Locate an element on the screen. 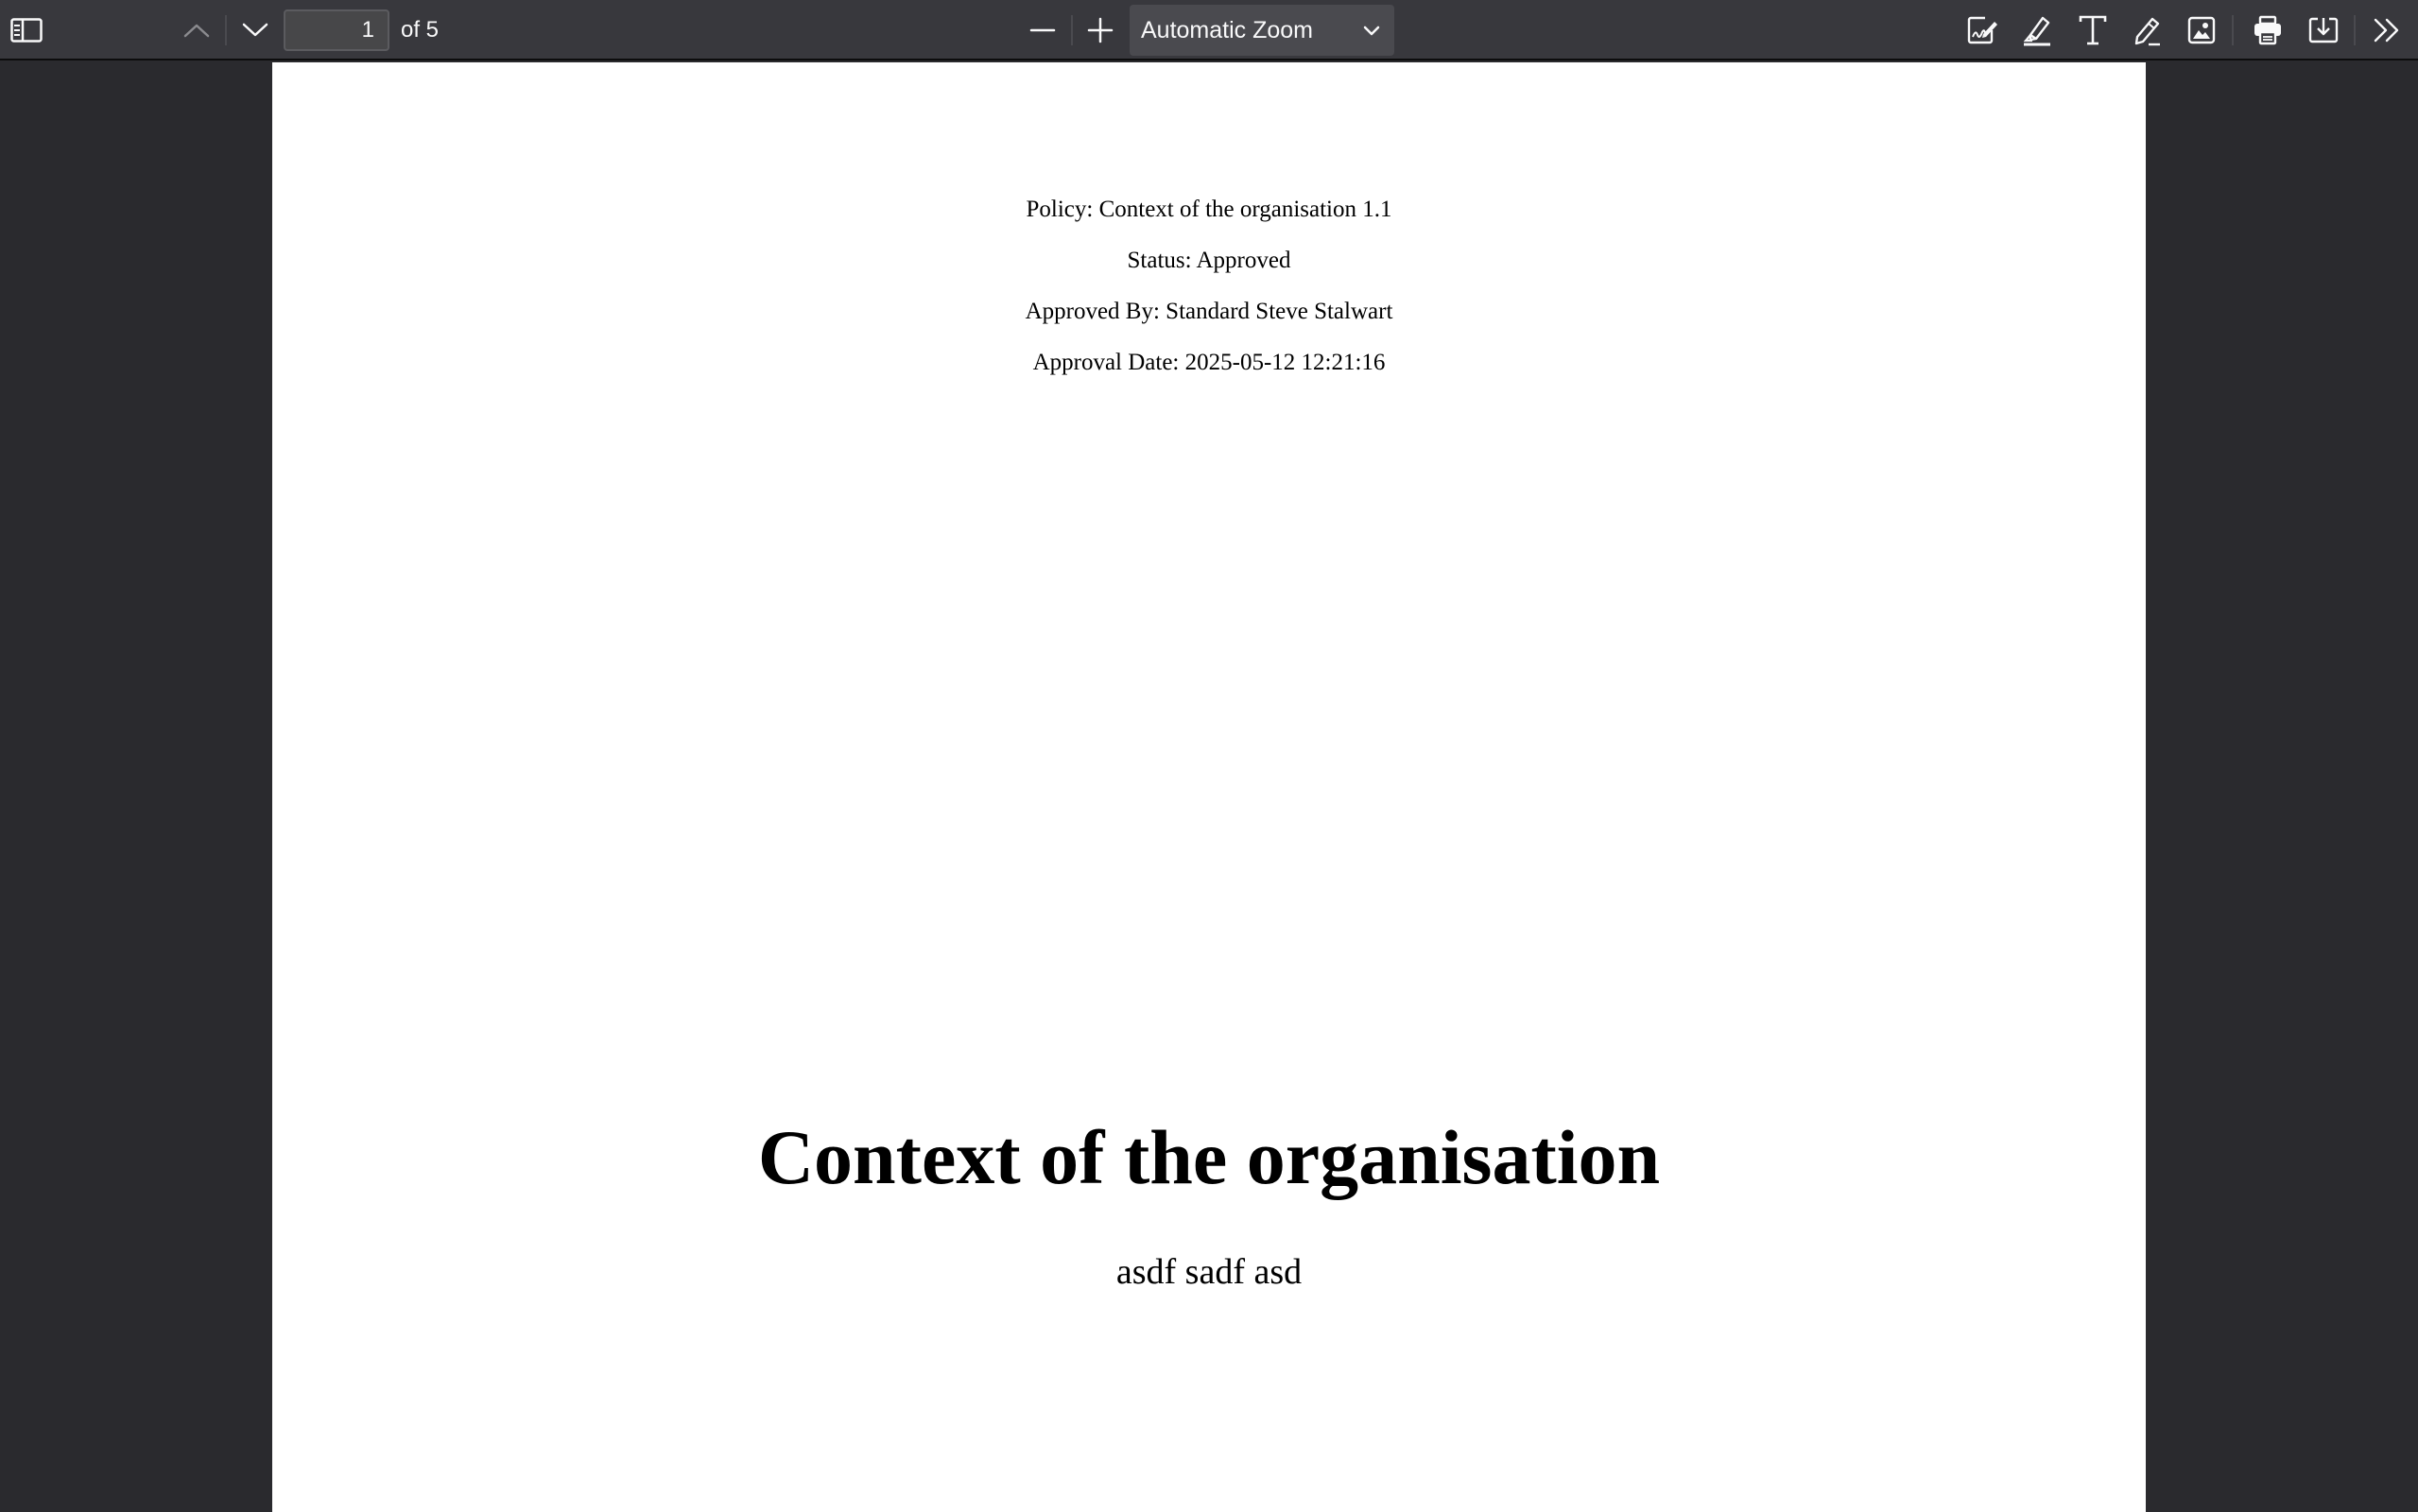  previous-page-button is located at coordinates (196, 30).